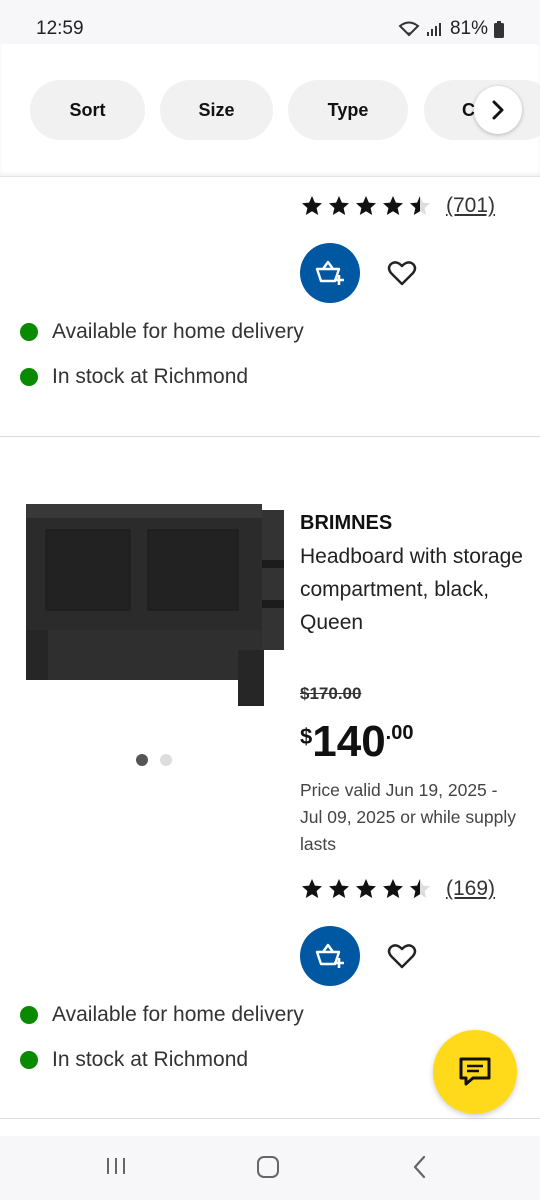 The height and width of the screenshot is (1200, 540). I want to click on wifi-icon, so click(409, 29).